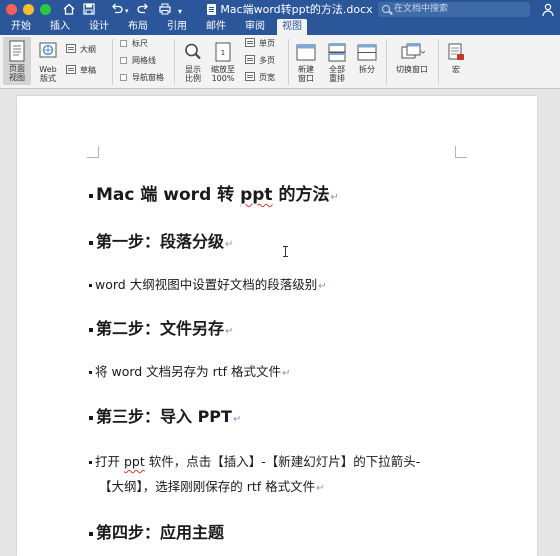 This screenshot has height=556, width=560. What do you see at coordinates (71, 69) in the screenshot?
I see `draft-icon` at bounding box center [71, 69].